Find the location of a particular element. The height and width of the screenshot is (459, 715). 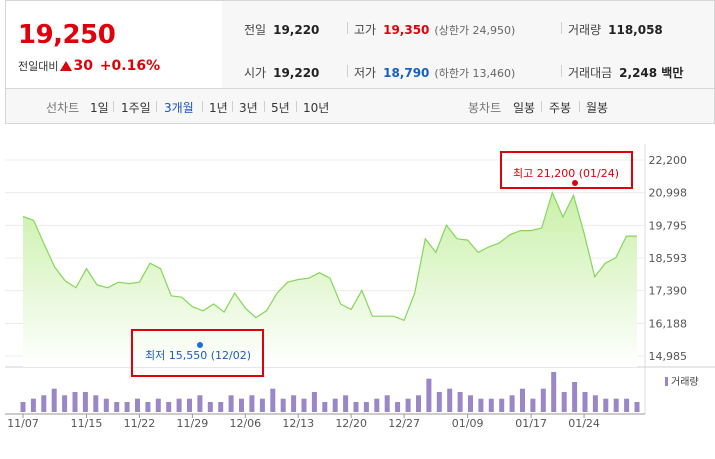

min-highlight-box is located at coordinates (197, 353).